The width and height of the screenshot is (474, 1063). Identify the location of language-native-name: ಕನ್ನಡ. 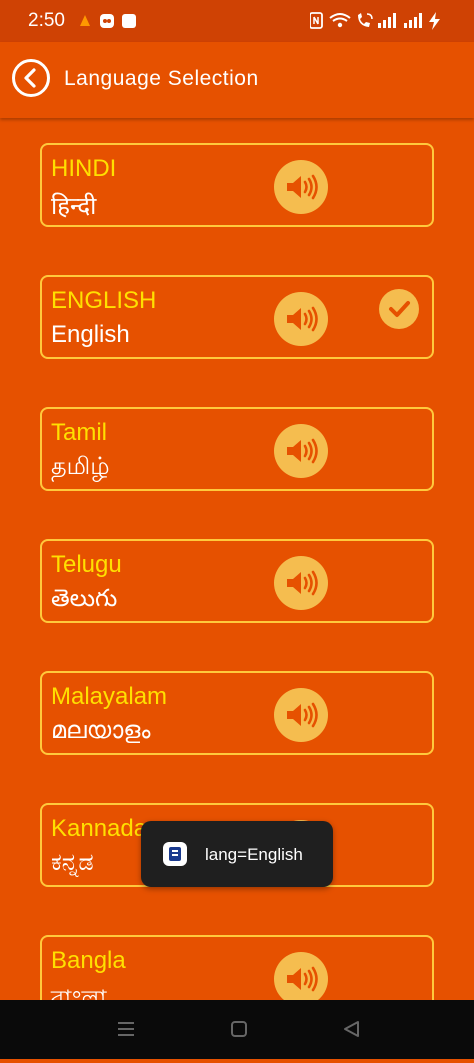
(72, 862).